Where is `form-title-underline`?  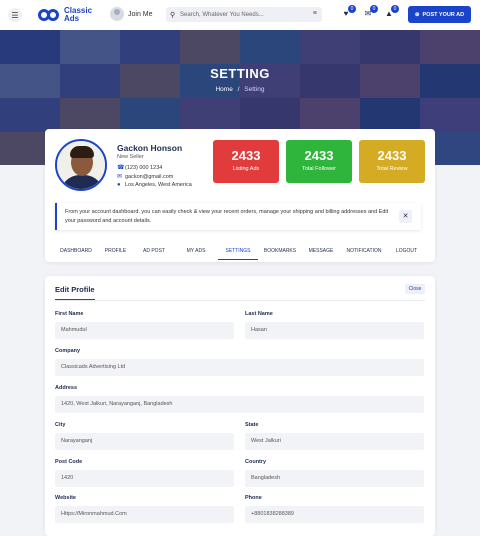 form-title-underline is located at coordinates (75, 299).